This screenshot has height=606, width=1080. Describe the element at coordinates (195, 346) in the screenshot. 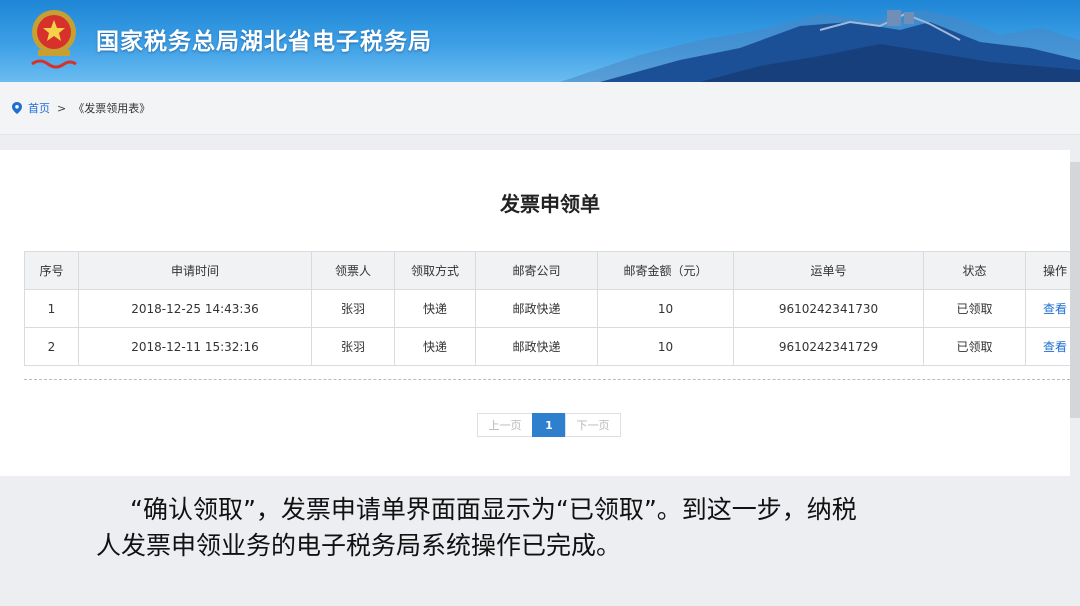

I see `cell-time: 2018-12-11 15:32:16` at that location.